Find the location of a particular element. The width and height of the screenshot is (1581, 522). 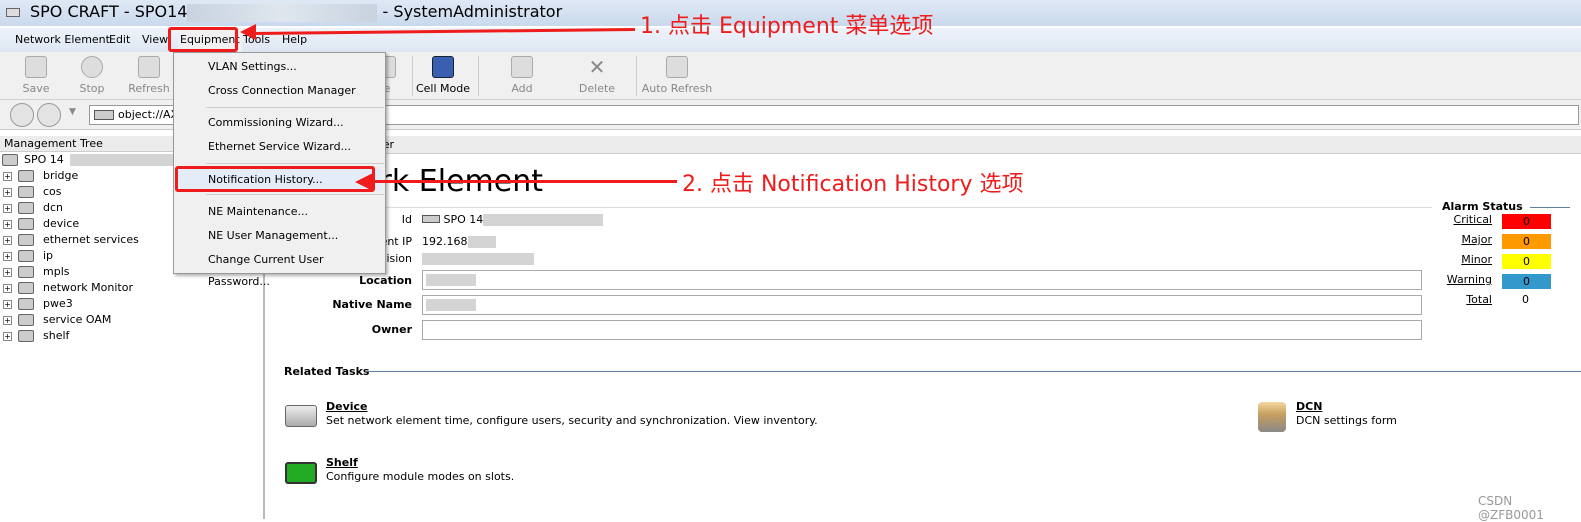

tree-node-label: shelf is located at coordinates (56, 335).